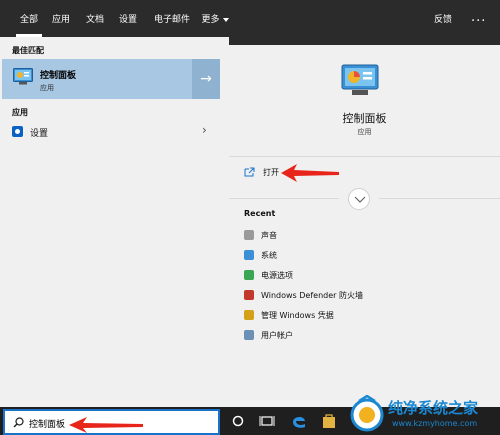 This screenshot has height=435, width=500. Describe the element at coordinates (269, 235) in the screenshot. I see `recent-item-label: 声音` at that location.